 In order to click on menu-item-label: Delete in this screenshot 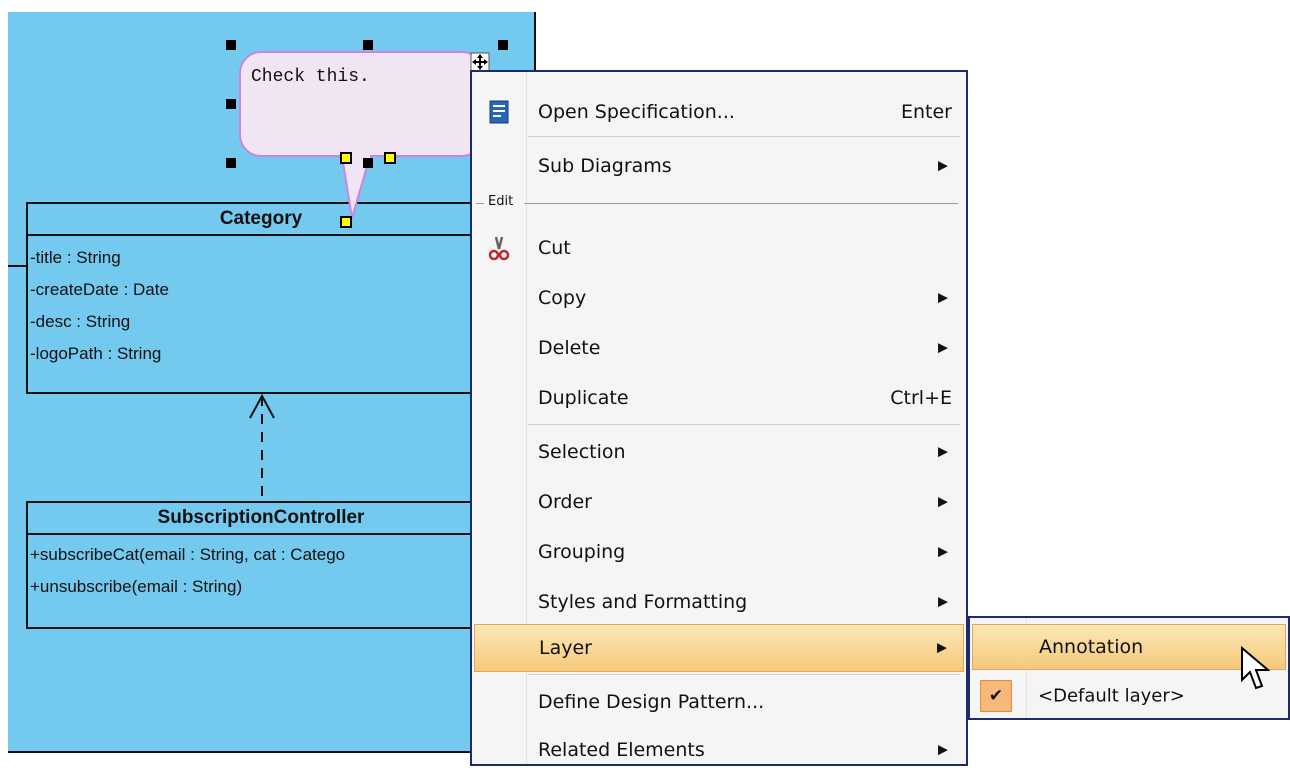, I will do `click(569, 348)`.